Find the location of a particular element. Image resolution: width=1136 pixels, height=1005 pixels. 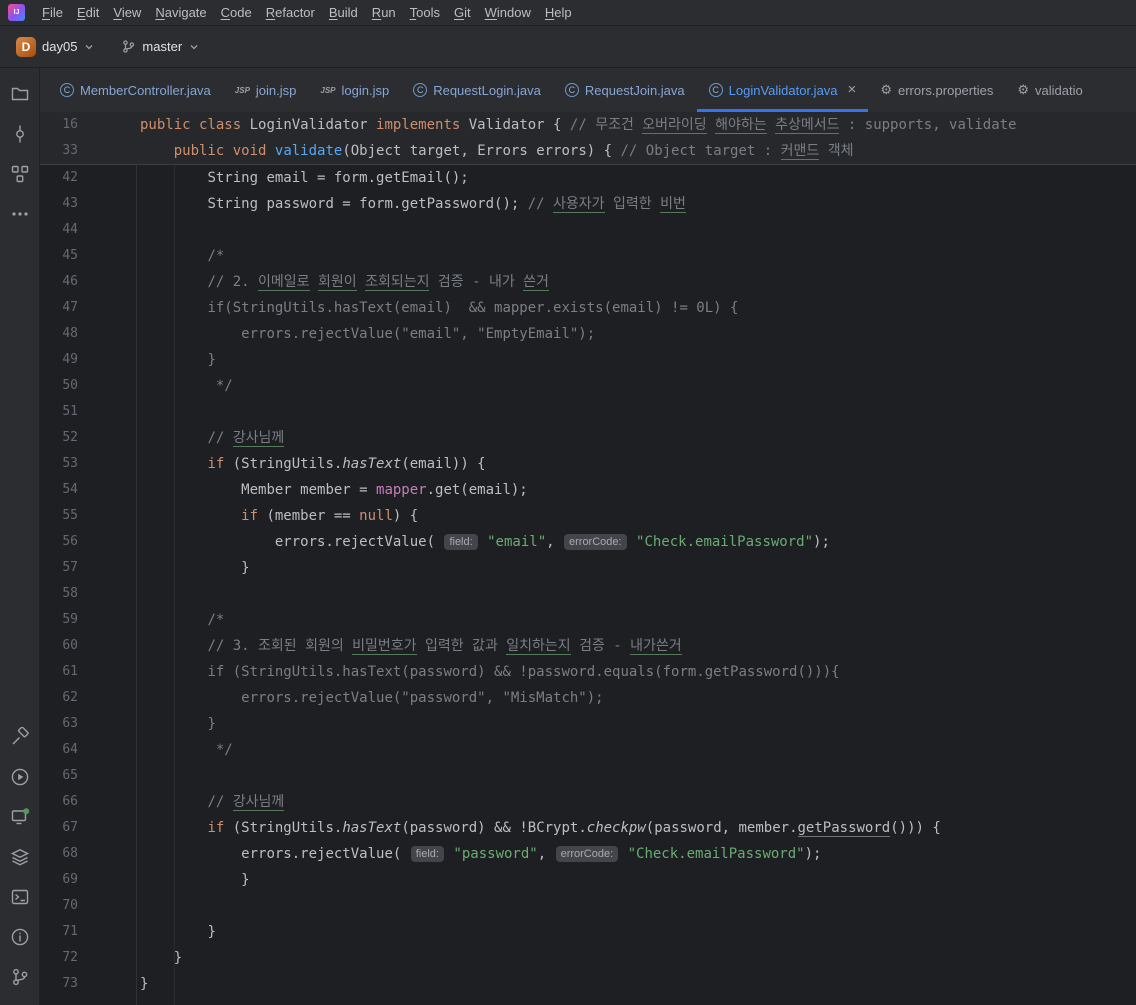

line-number: 48 is located at coordinates (62, 334).